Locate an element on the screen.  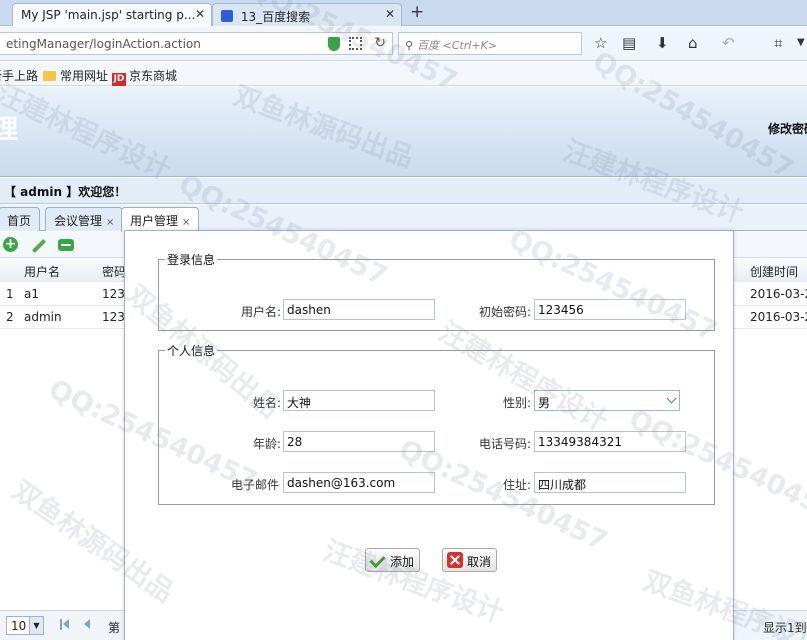
username-field: dashen is located at coordinates (359, 309).